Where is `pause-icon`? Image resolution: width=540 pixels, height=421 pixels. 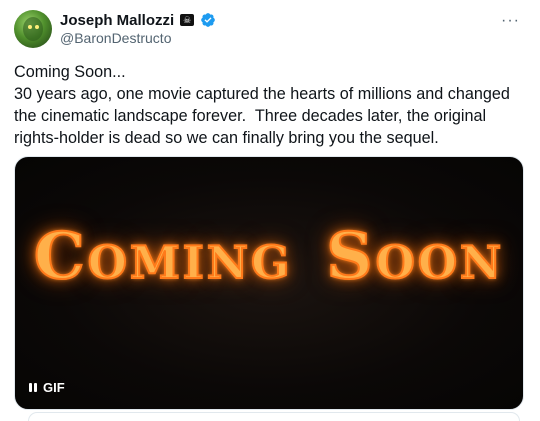 pause-icon is located at coordinates (33, 387).